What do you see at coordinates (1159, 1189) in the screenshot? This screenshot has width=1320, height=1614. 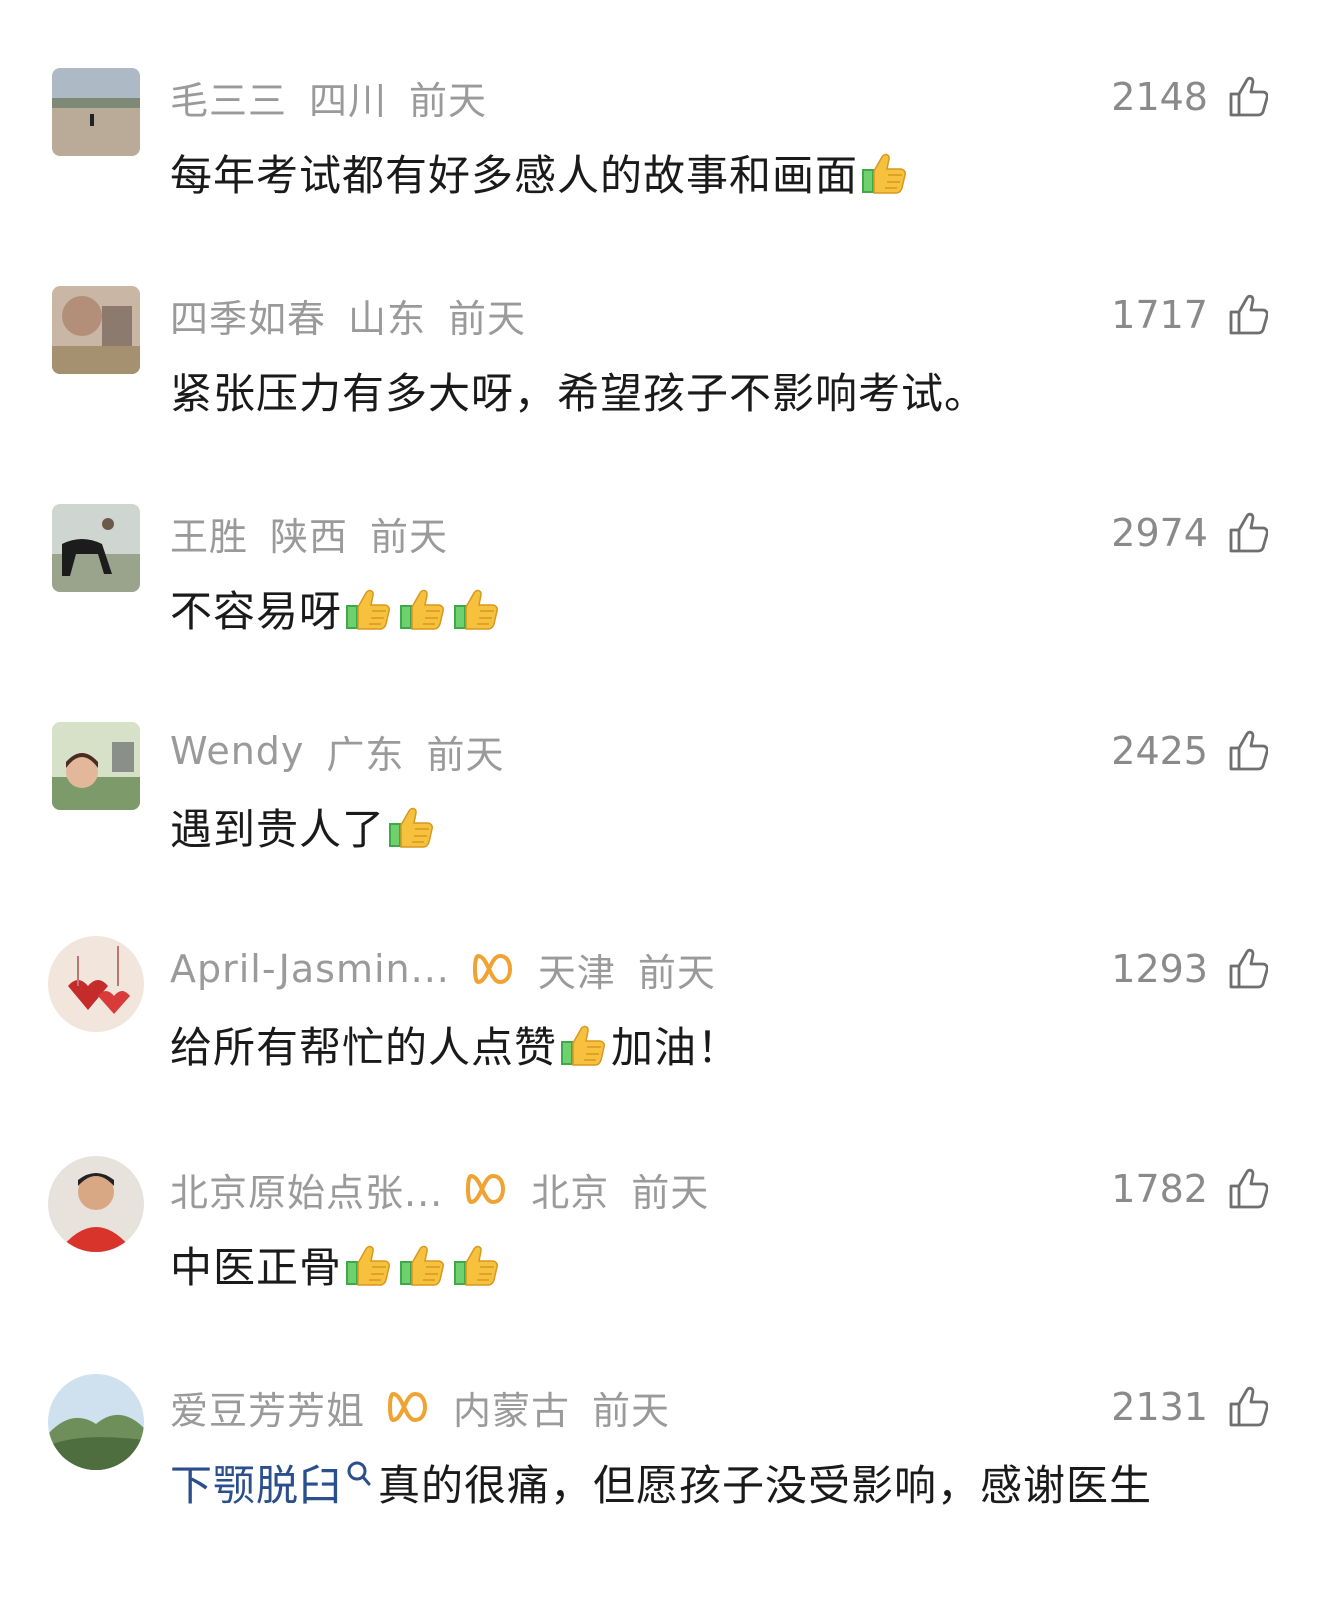 I see `like-count: 1782` at bounding box center [1159, 1189].